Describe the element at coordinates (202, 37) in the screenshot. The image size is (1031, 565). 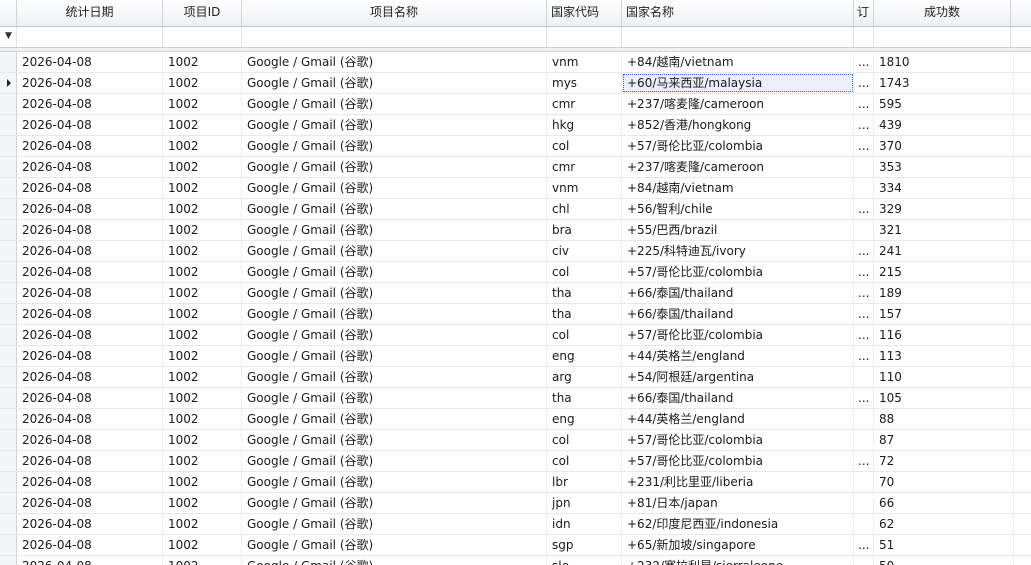
I see `filter-project-id` at that location.